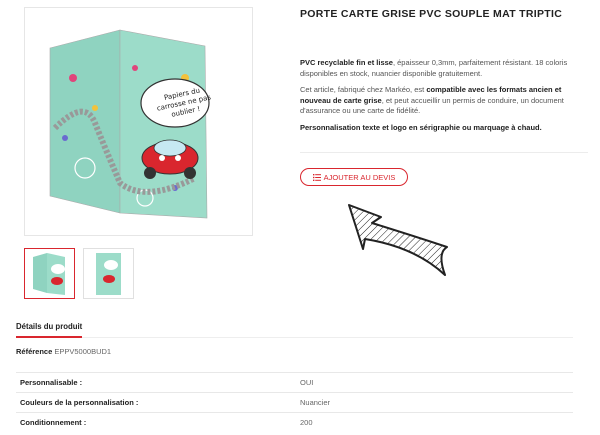 The width and height of the screenshot is (600, 435). I want to click on spec-value: OUI, so click(434, 382).